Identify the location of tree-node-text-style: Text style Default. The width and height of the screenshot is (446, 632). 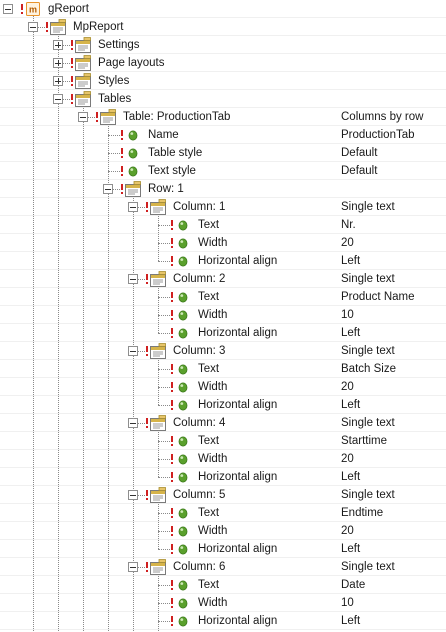
(223, 171).